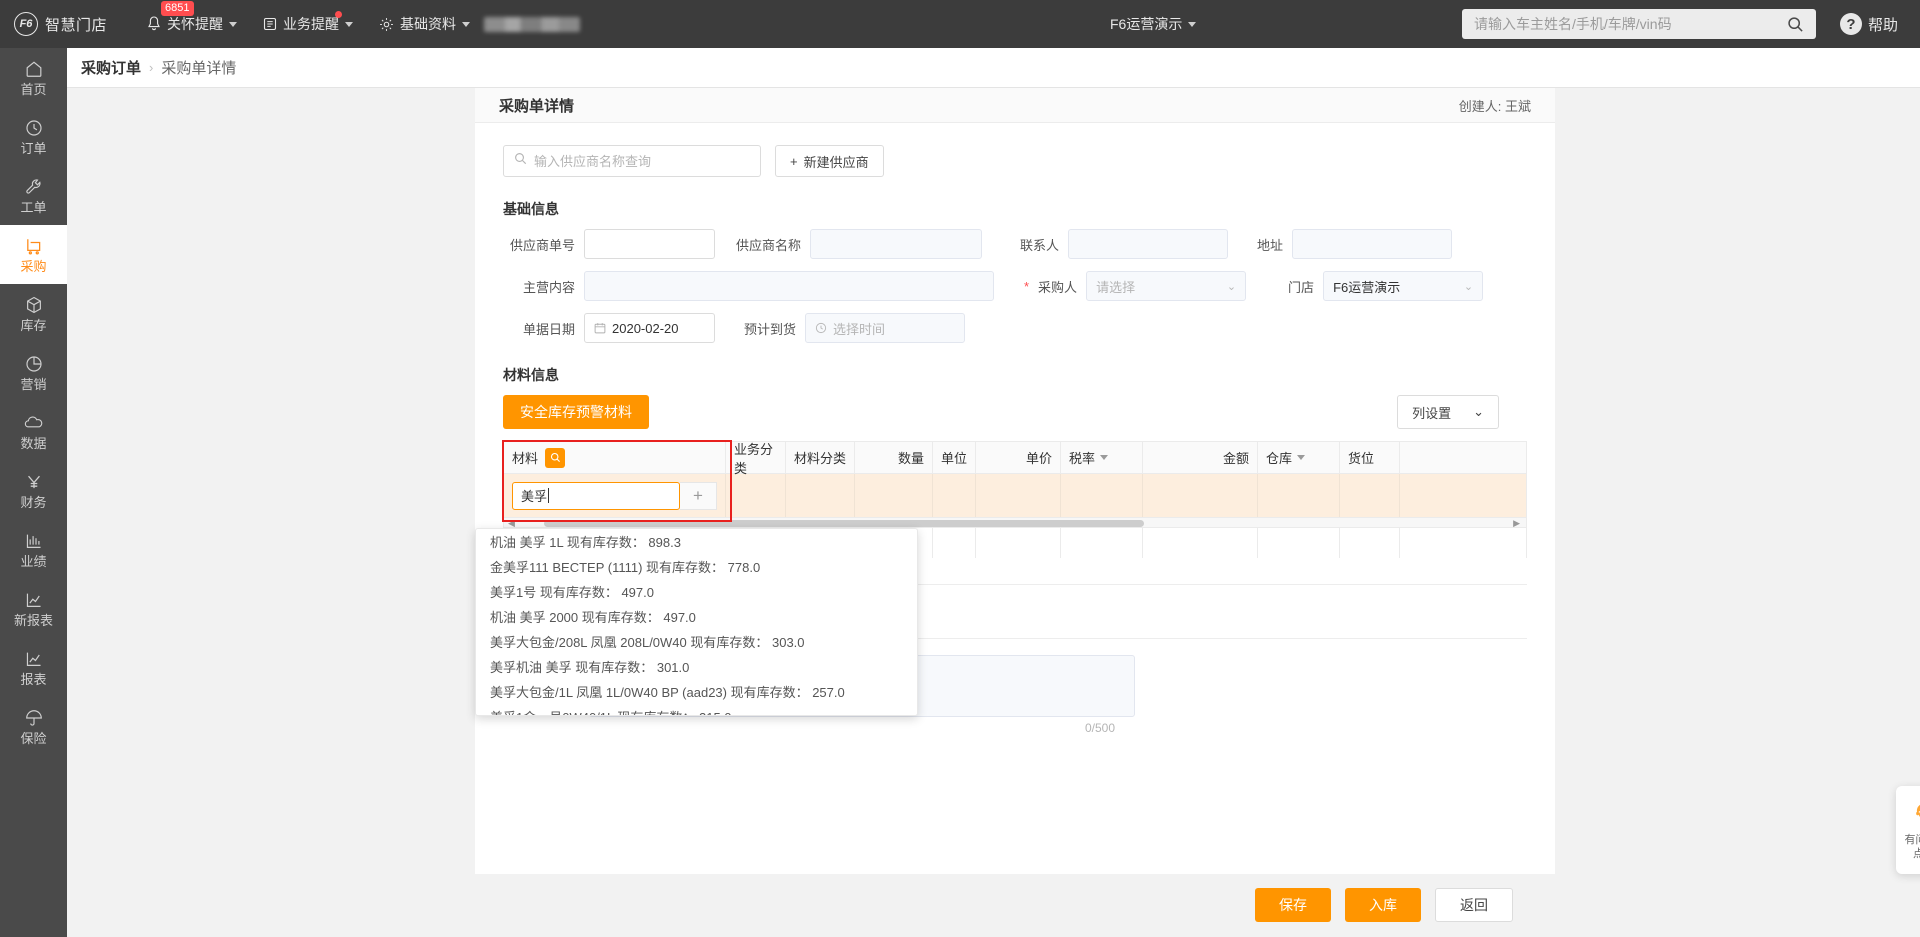  I want to click on dropdown-option: 金美孚111 BECTEP (1111) 现有库存数： 778.0, so click(696, 566).